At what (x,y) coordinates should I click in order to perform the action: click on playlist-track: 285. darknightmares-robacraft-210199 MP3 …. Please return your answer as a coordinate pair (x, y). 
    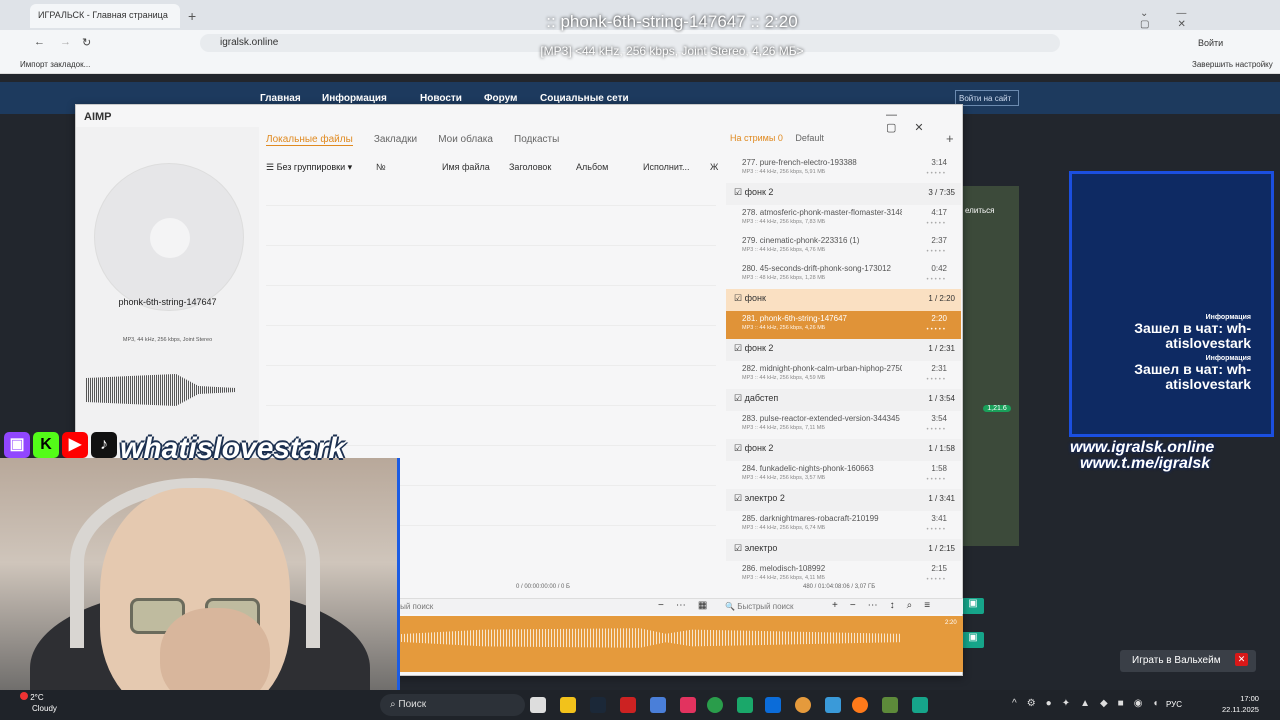
    Looking at the image, I should click on (843, 525).